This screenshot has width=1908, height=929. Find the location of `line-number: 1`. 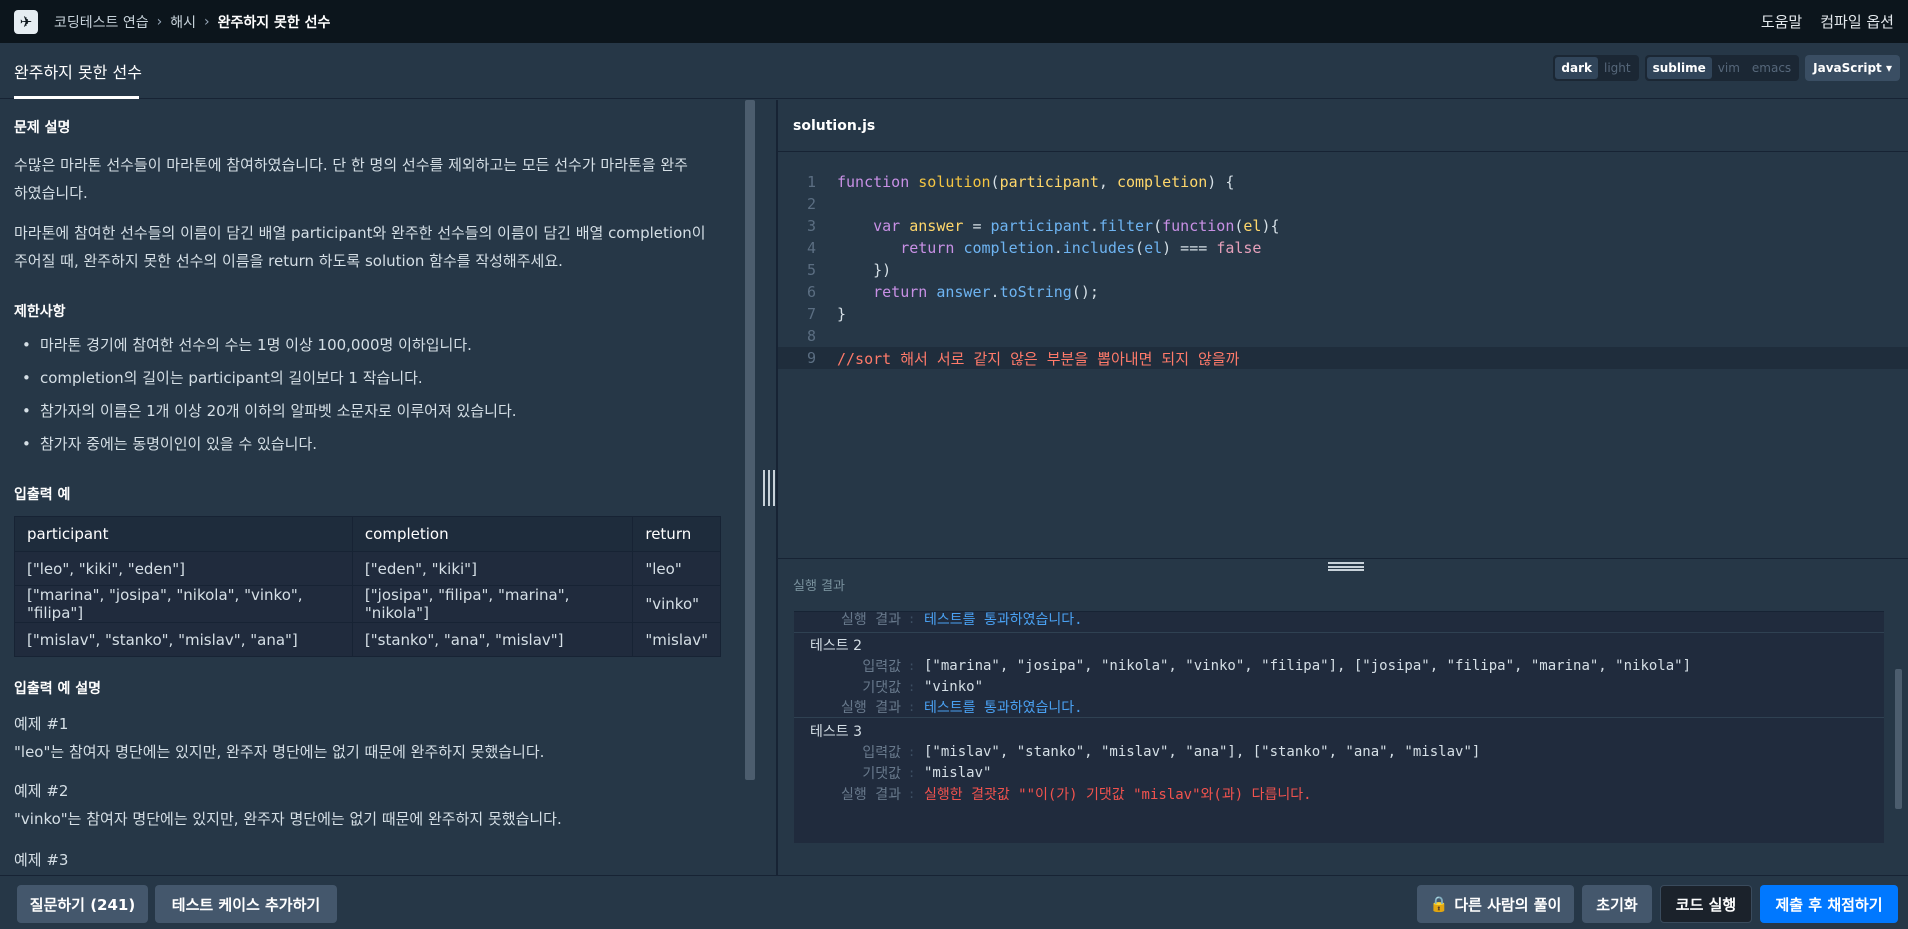

line-number: 1 is located at coordinates (811, 182).